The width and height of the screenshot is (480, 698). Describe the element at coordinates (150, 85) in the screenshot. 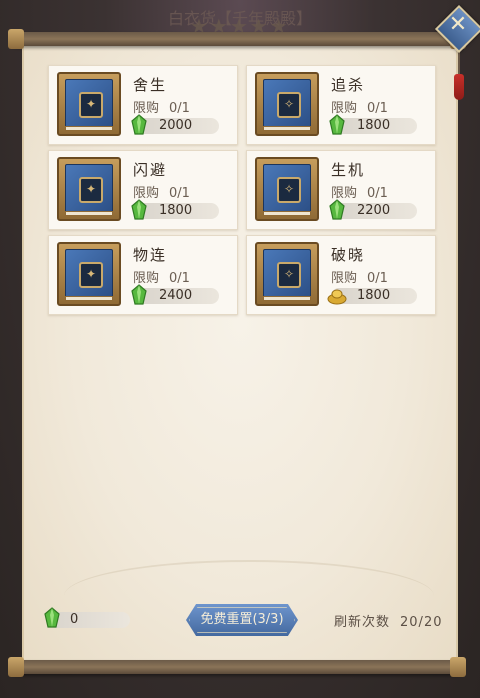

I see `item-name: 舍生` at that location.